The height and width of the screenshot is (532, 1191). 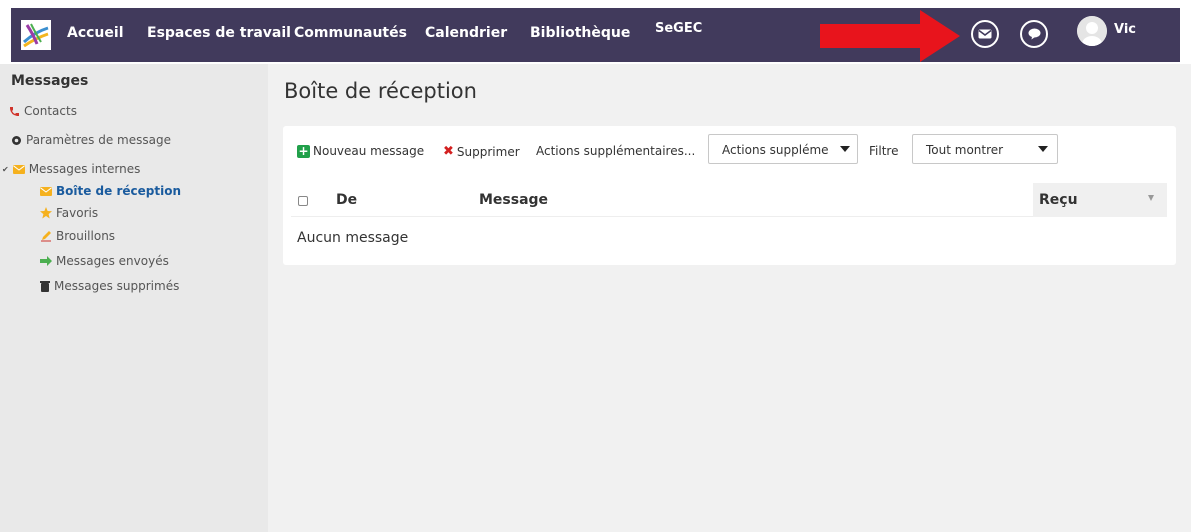 I want to click on chat-bubble-icon, so click(x=1034, y=34).